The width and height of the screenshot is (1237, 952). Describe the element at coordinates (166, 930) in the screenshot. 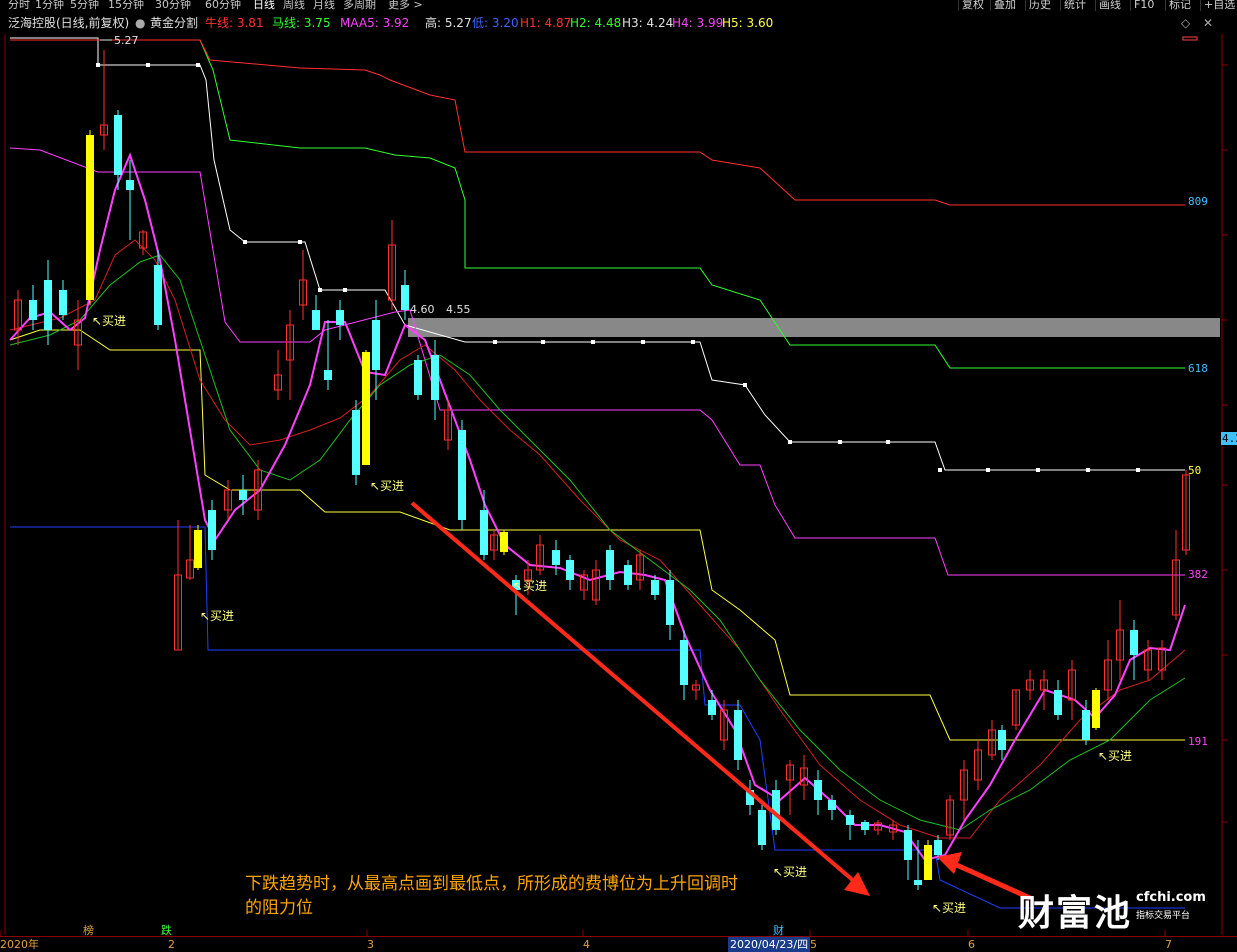

I see `event-marker-die: 跌` at that location.